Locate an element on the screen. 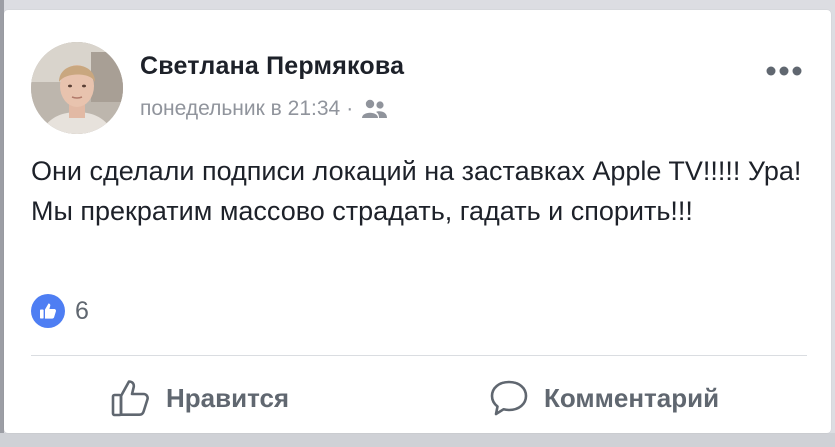  like-button: Нравится is located at coordinates (199, 398).